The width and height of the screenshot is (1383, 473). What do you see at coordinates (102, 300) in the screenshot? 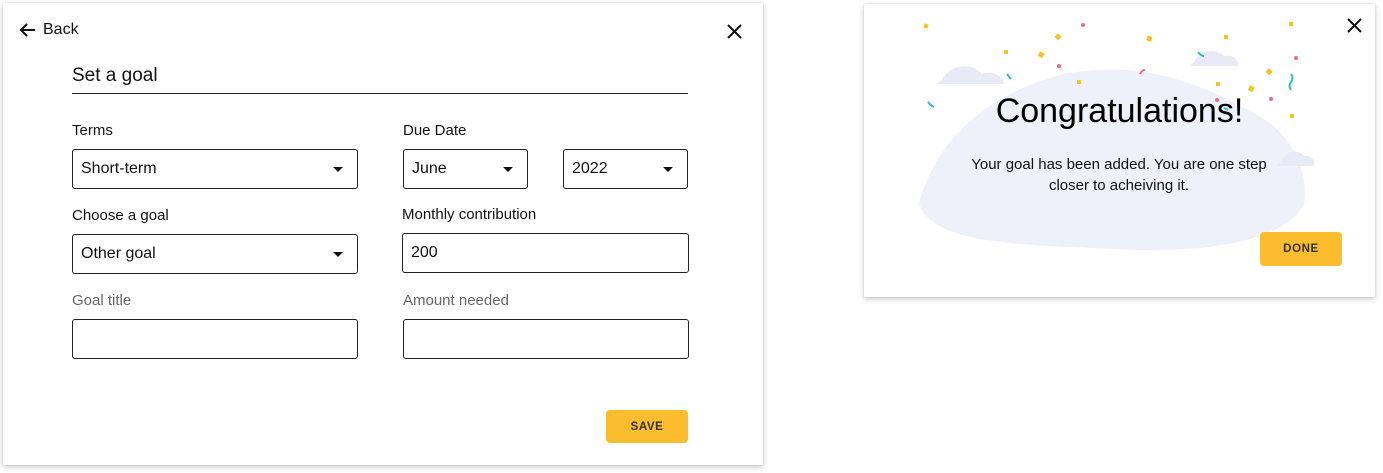
I see `goal-title-label: Goal title` at bounding box center [102, 300].